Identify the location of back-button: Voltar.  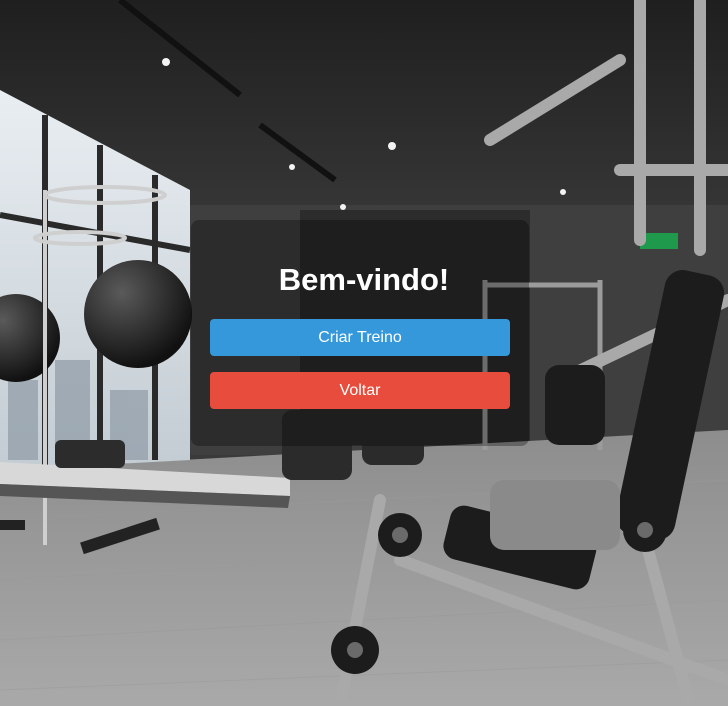
(360, 390).